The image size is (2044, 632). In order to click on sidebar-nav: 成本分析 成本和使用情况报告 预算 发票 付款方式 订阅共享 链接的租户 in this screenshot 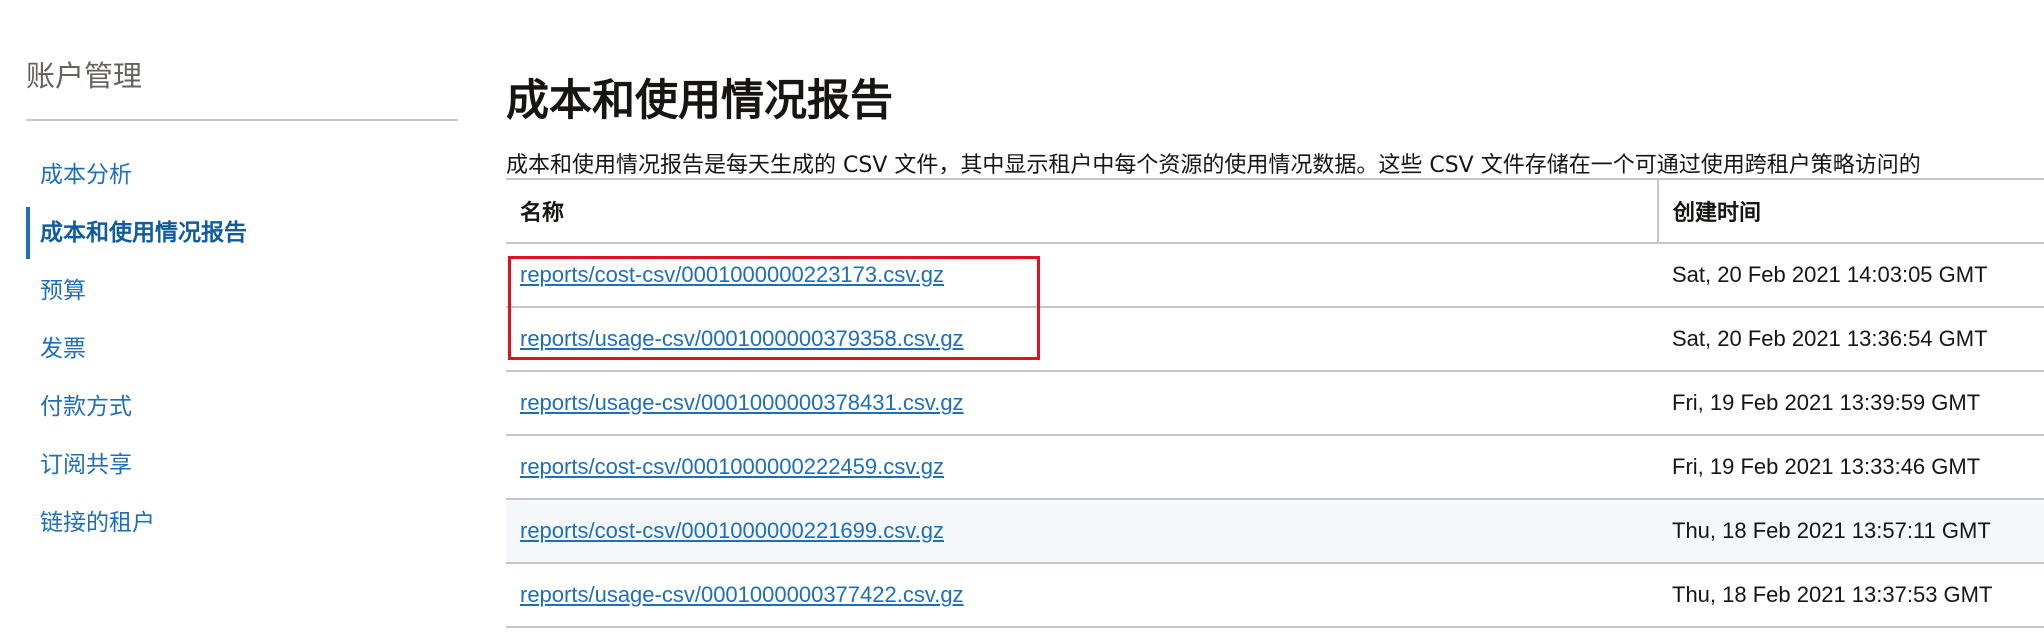, I will do `click(234, 349)`.